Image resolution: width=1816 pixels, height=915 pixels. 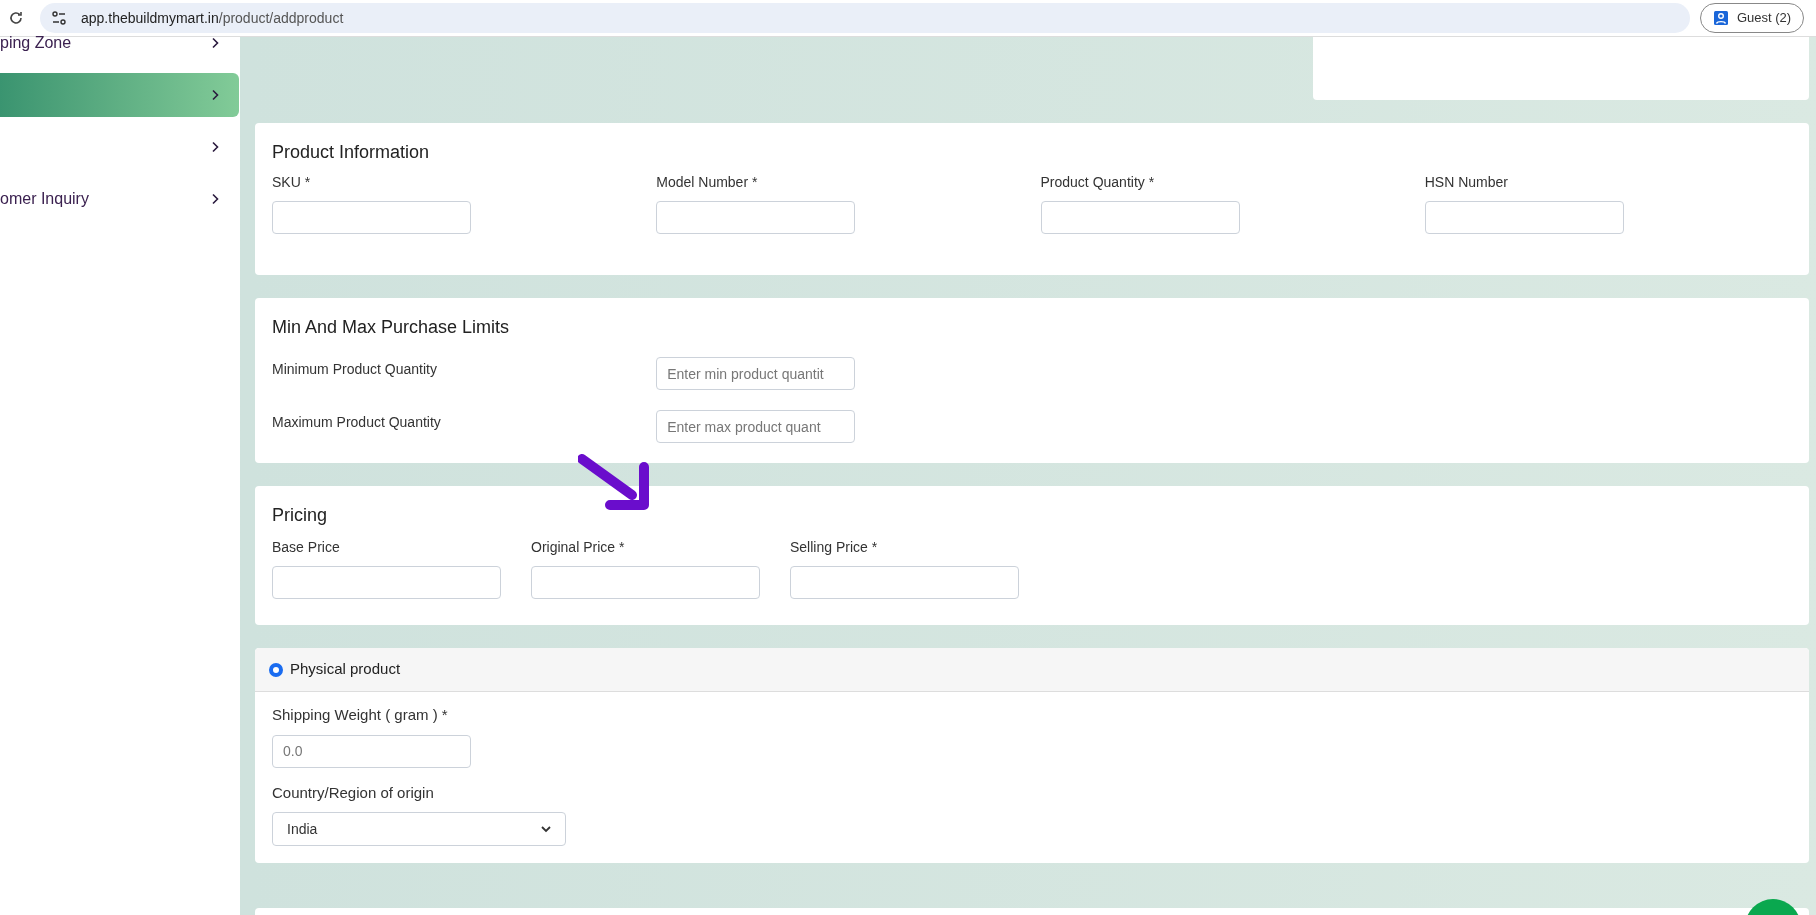 I want to click on section-title: Product Information, so click(x=351, y=152).